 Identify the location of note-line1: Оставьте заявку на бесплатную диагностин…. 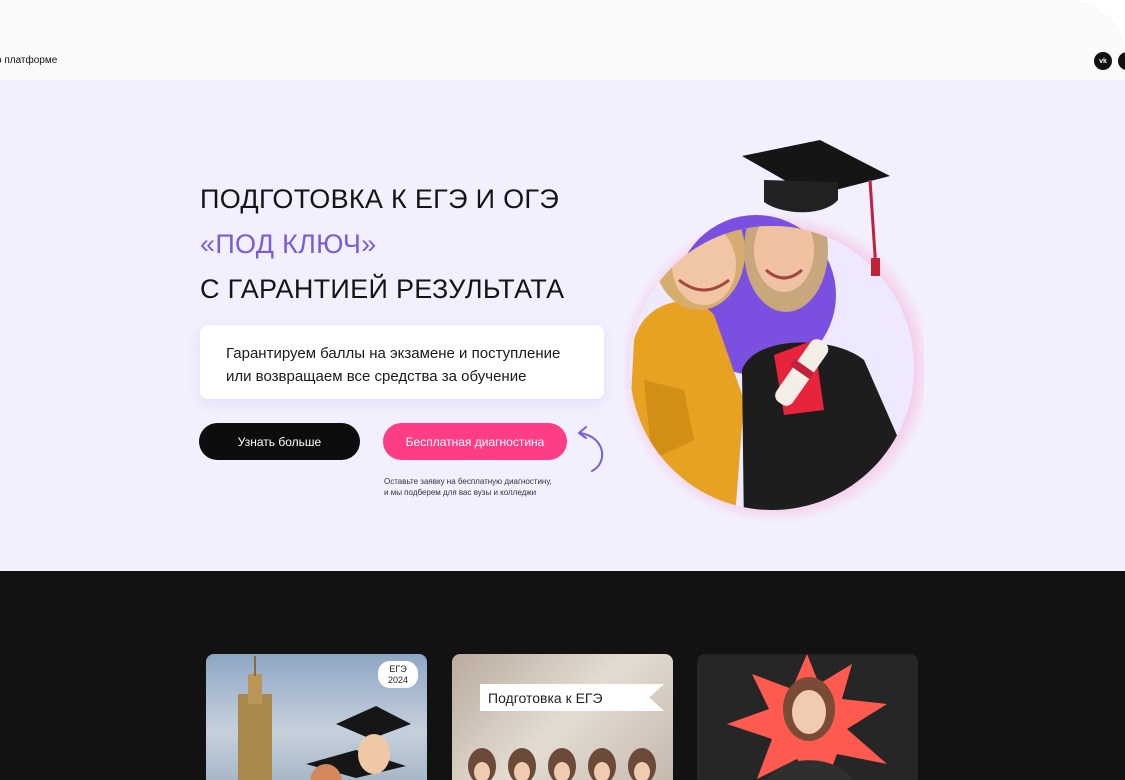
(468, 481).